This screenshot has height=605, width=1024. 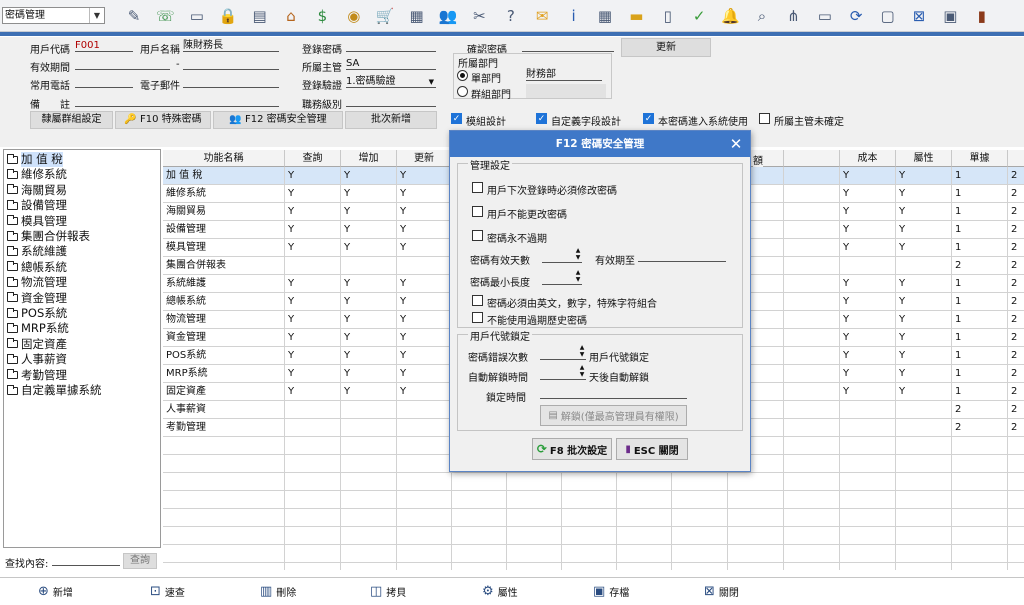 I want to click on supervisor-unconfirmed-checkbox, so click(x=764, y=118).